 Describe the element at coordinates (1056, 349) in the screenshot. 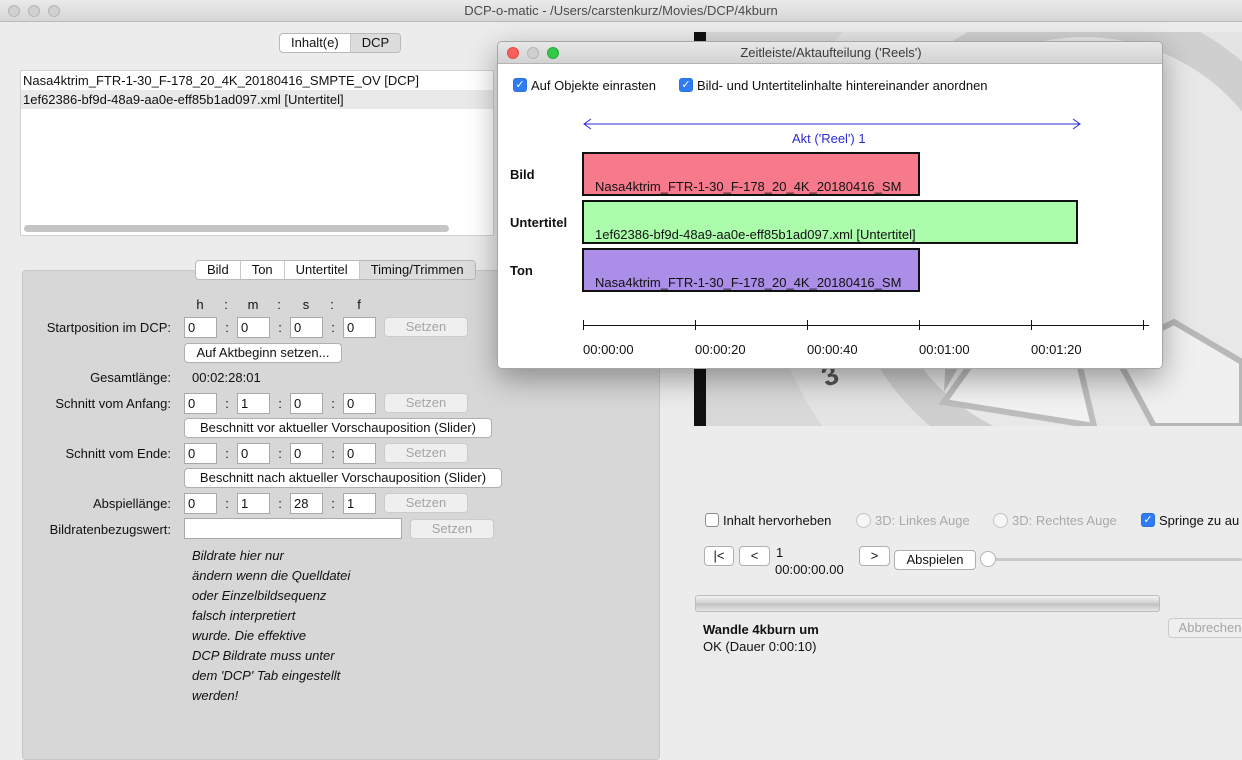

I see `tick-label: 00:01:20` at that location.